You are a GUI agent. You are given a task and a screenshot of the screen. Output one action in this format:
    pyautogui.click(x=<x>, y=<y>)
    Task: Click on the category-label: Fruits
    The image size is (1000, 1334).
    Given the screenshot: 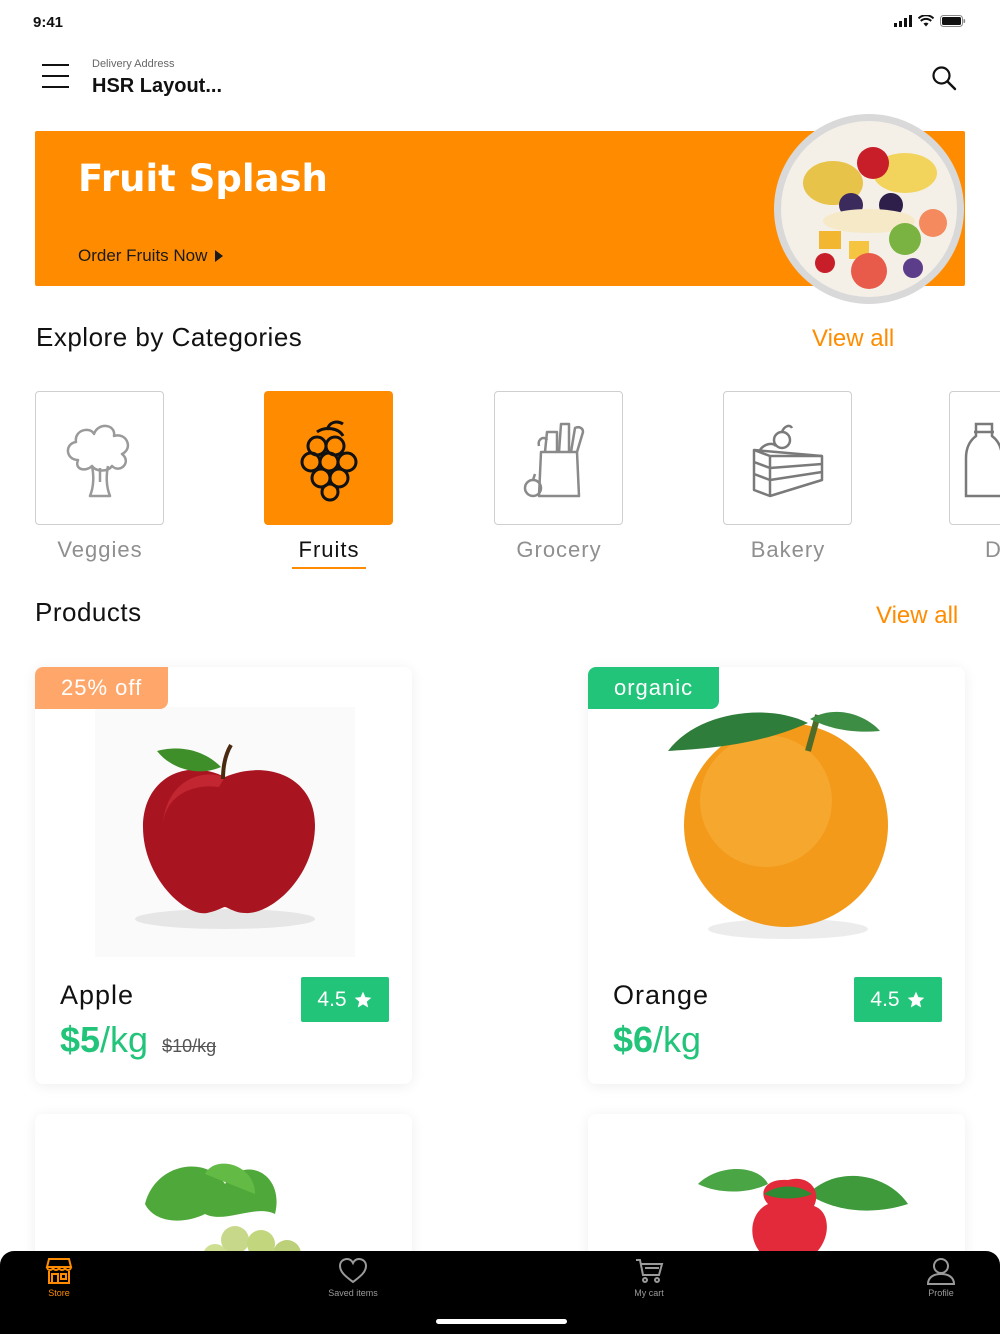 What is the action you would take?
    pyautogui.click(x=329, y=549)
    